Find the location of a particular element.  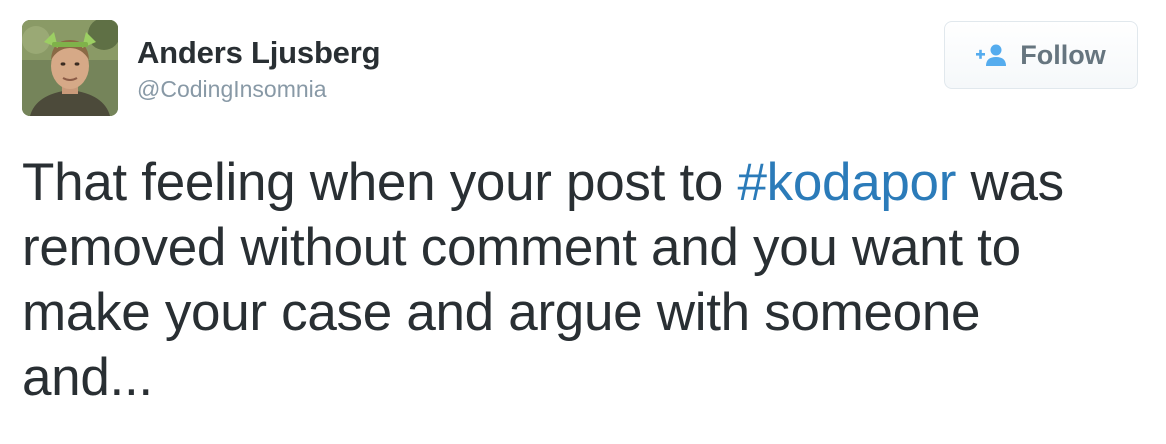

tweet-text-line-3: make your case and argue with someone is located at coordinates (501, 312).